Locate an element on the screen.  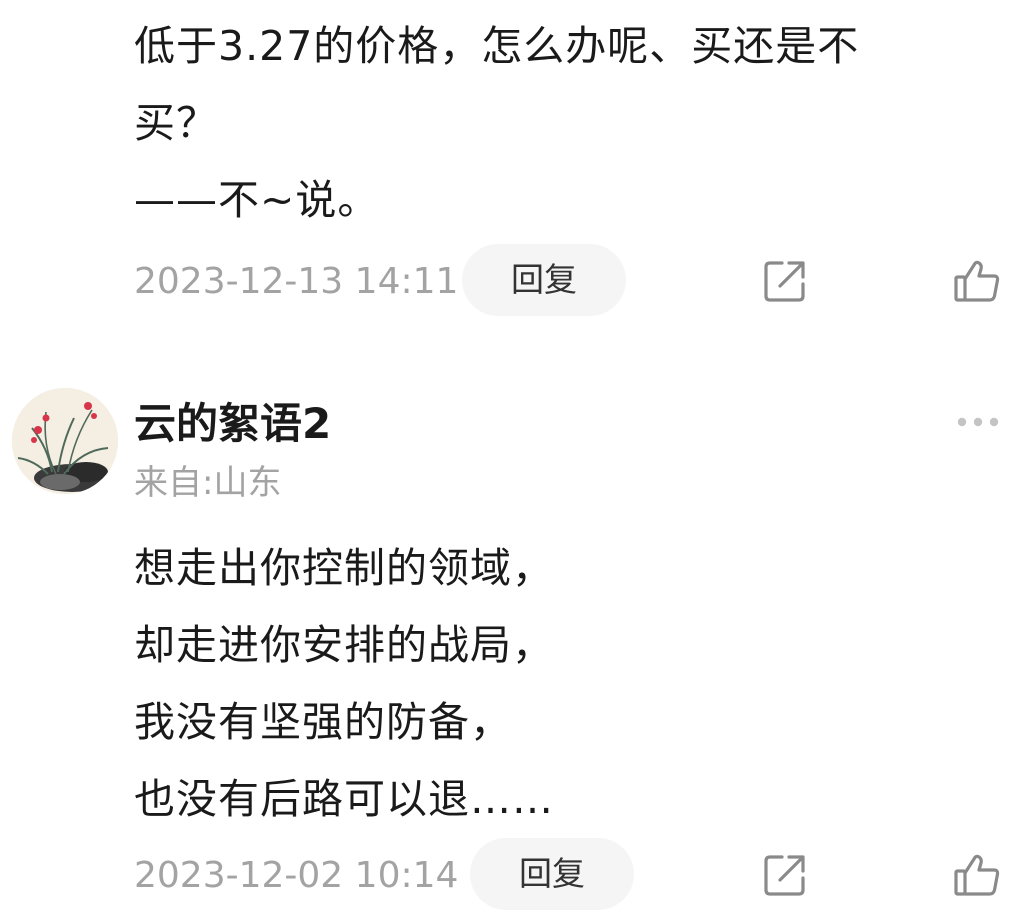
more-options-icon is located at coordinates (978, 422).